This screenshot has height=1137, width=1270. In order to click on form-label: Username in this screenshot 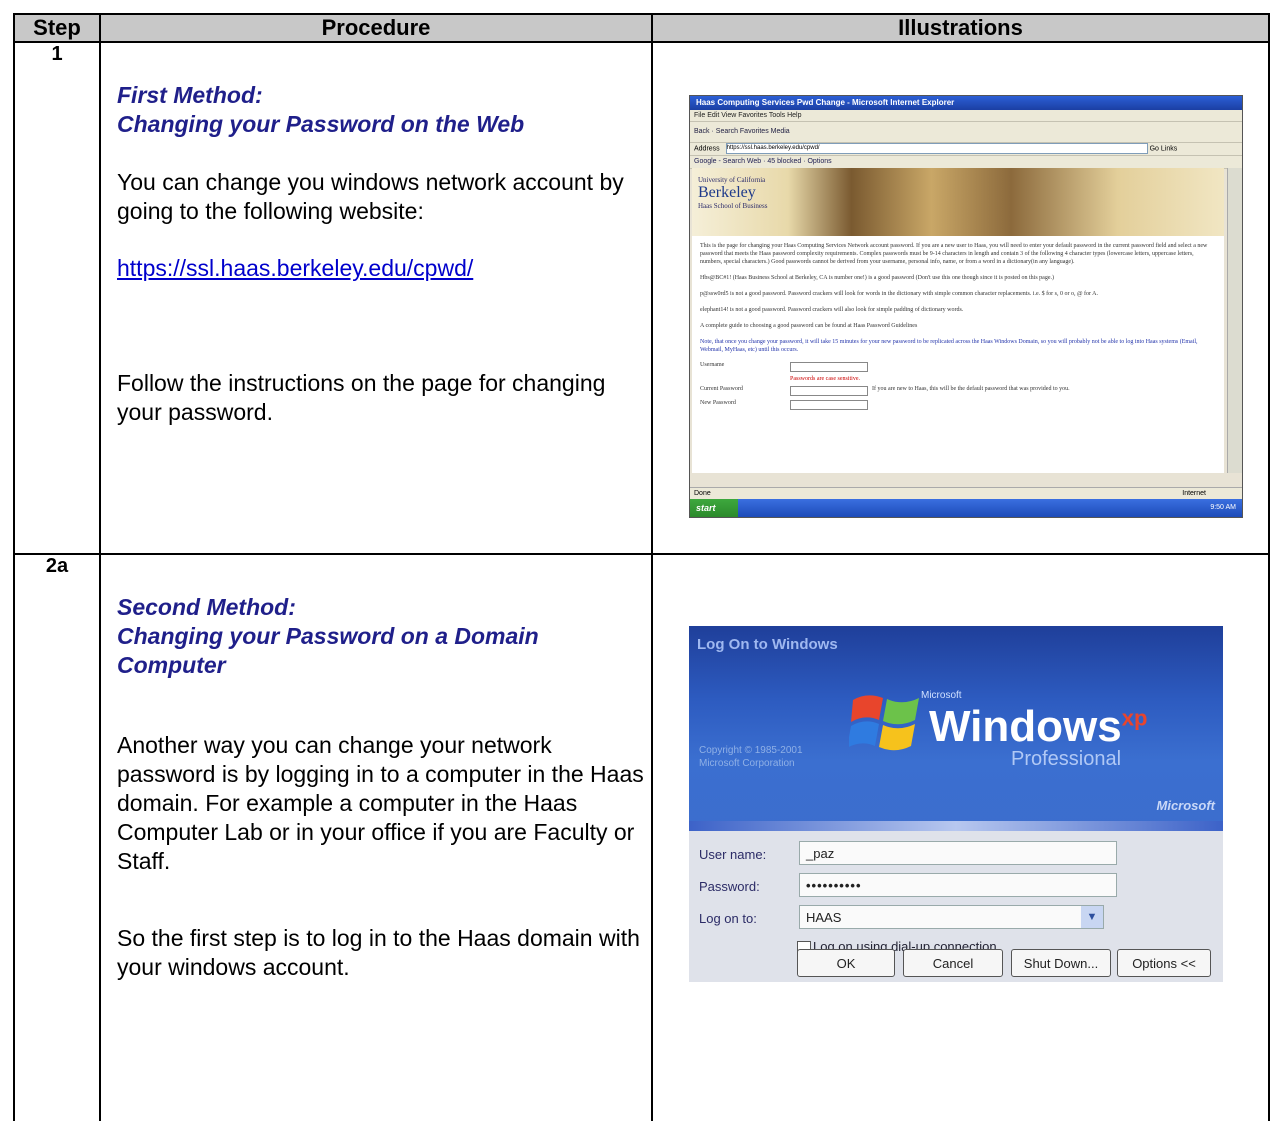, I will do `click(712, 365)`.